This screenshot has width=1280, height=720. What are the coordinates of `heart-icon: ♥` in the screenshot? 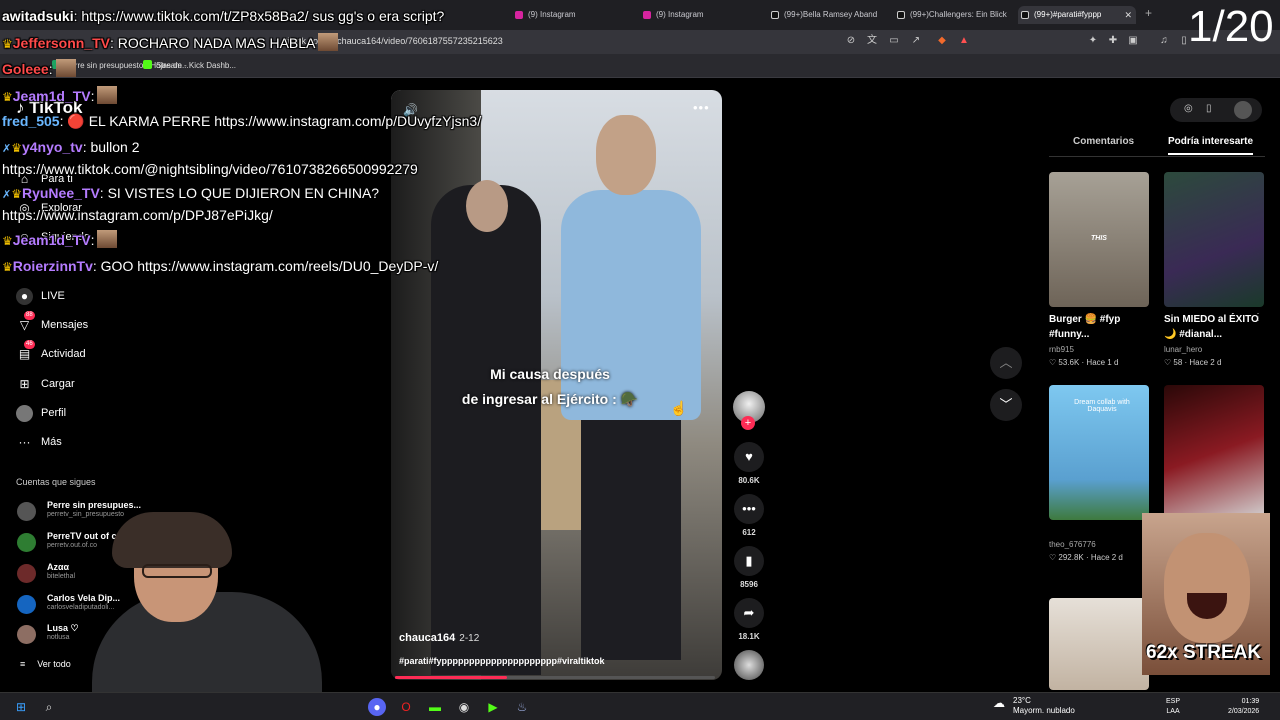 It's located at (749, 457).